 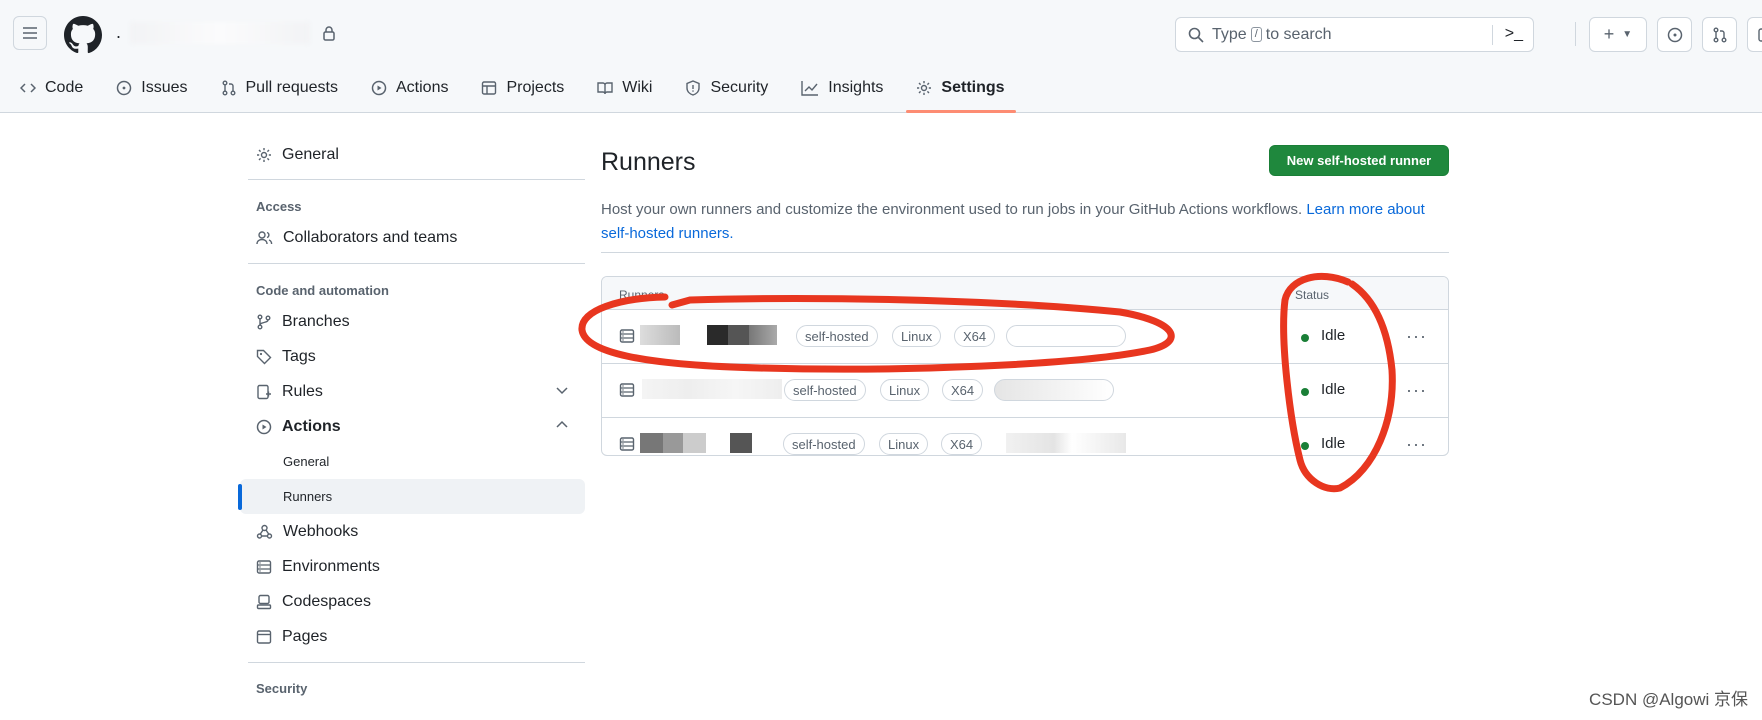 What do you see at coordinates (605, 88) in the screenshot?
I see `book-icon` at bounding box center [605, 88].